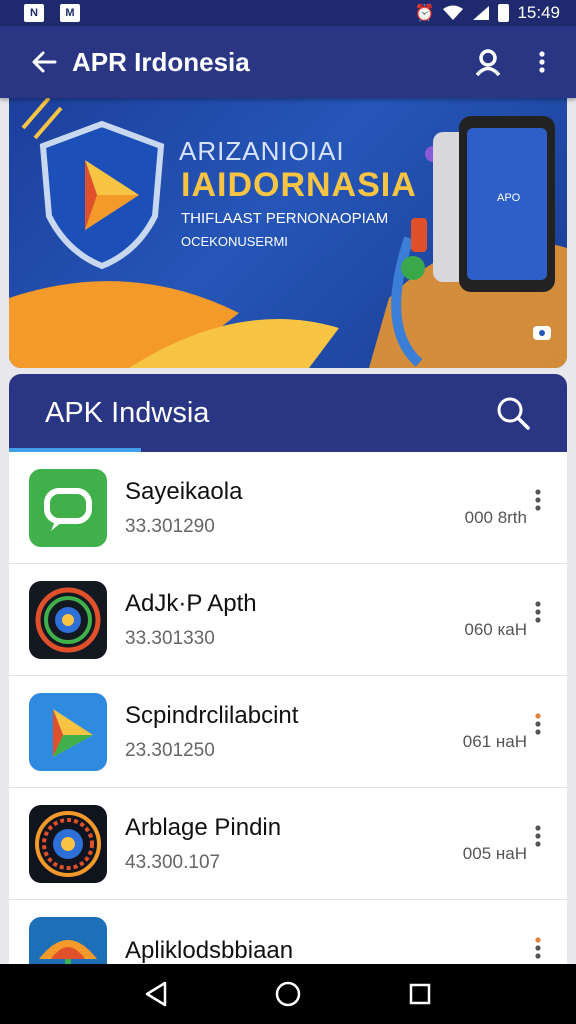 The width and height of the screenshot is (576, 1024). I want to click on app-list-item: Apliklodsbbiaan, so click(288, 937).